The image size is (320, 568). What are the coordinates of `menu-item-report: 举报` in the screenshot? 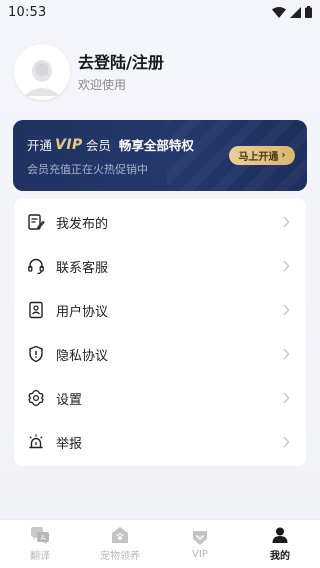 It's located at (160, 442).